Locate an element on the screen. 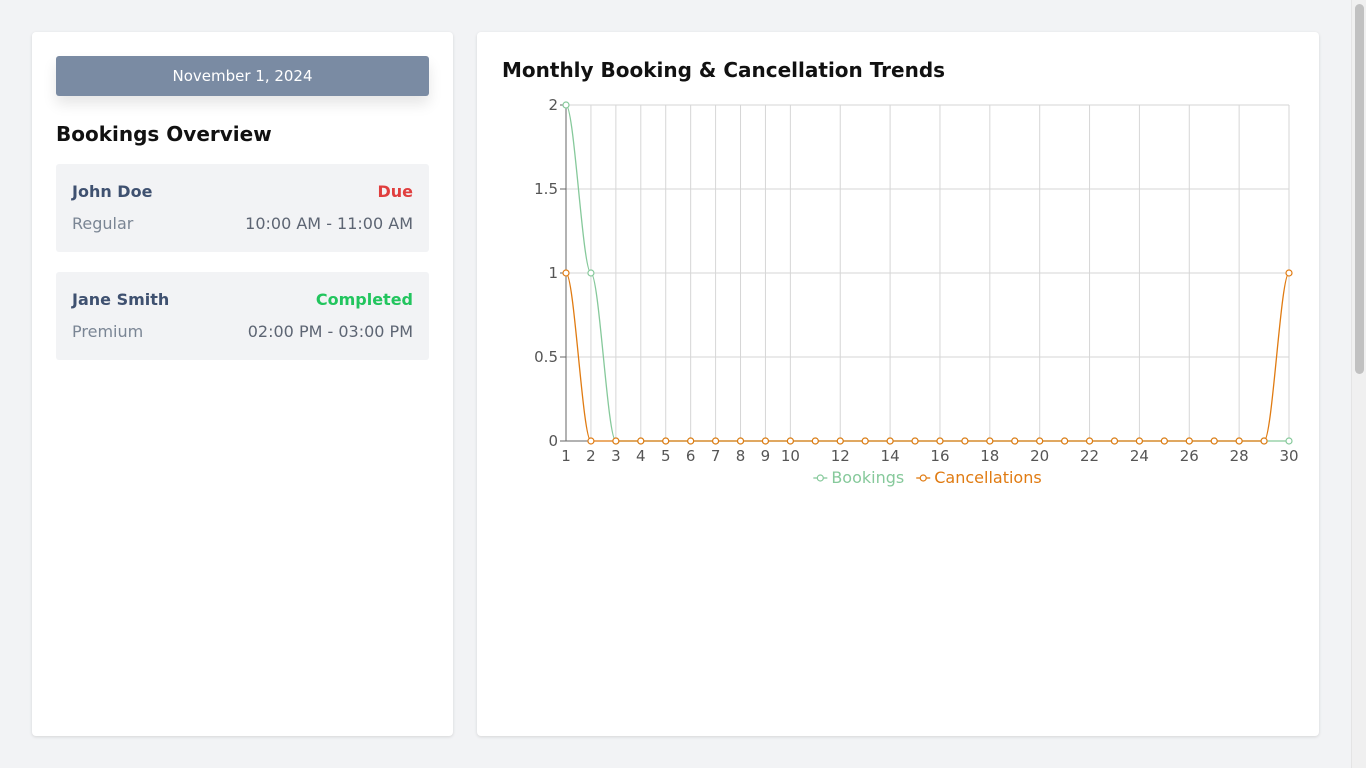  x-tick-label: 9 is located at coordinates (766, 456).